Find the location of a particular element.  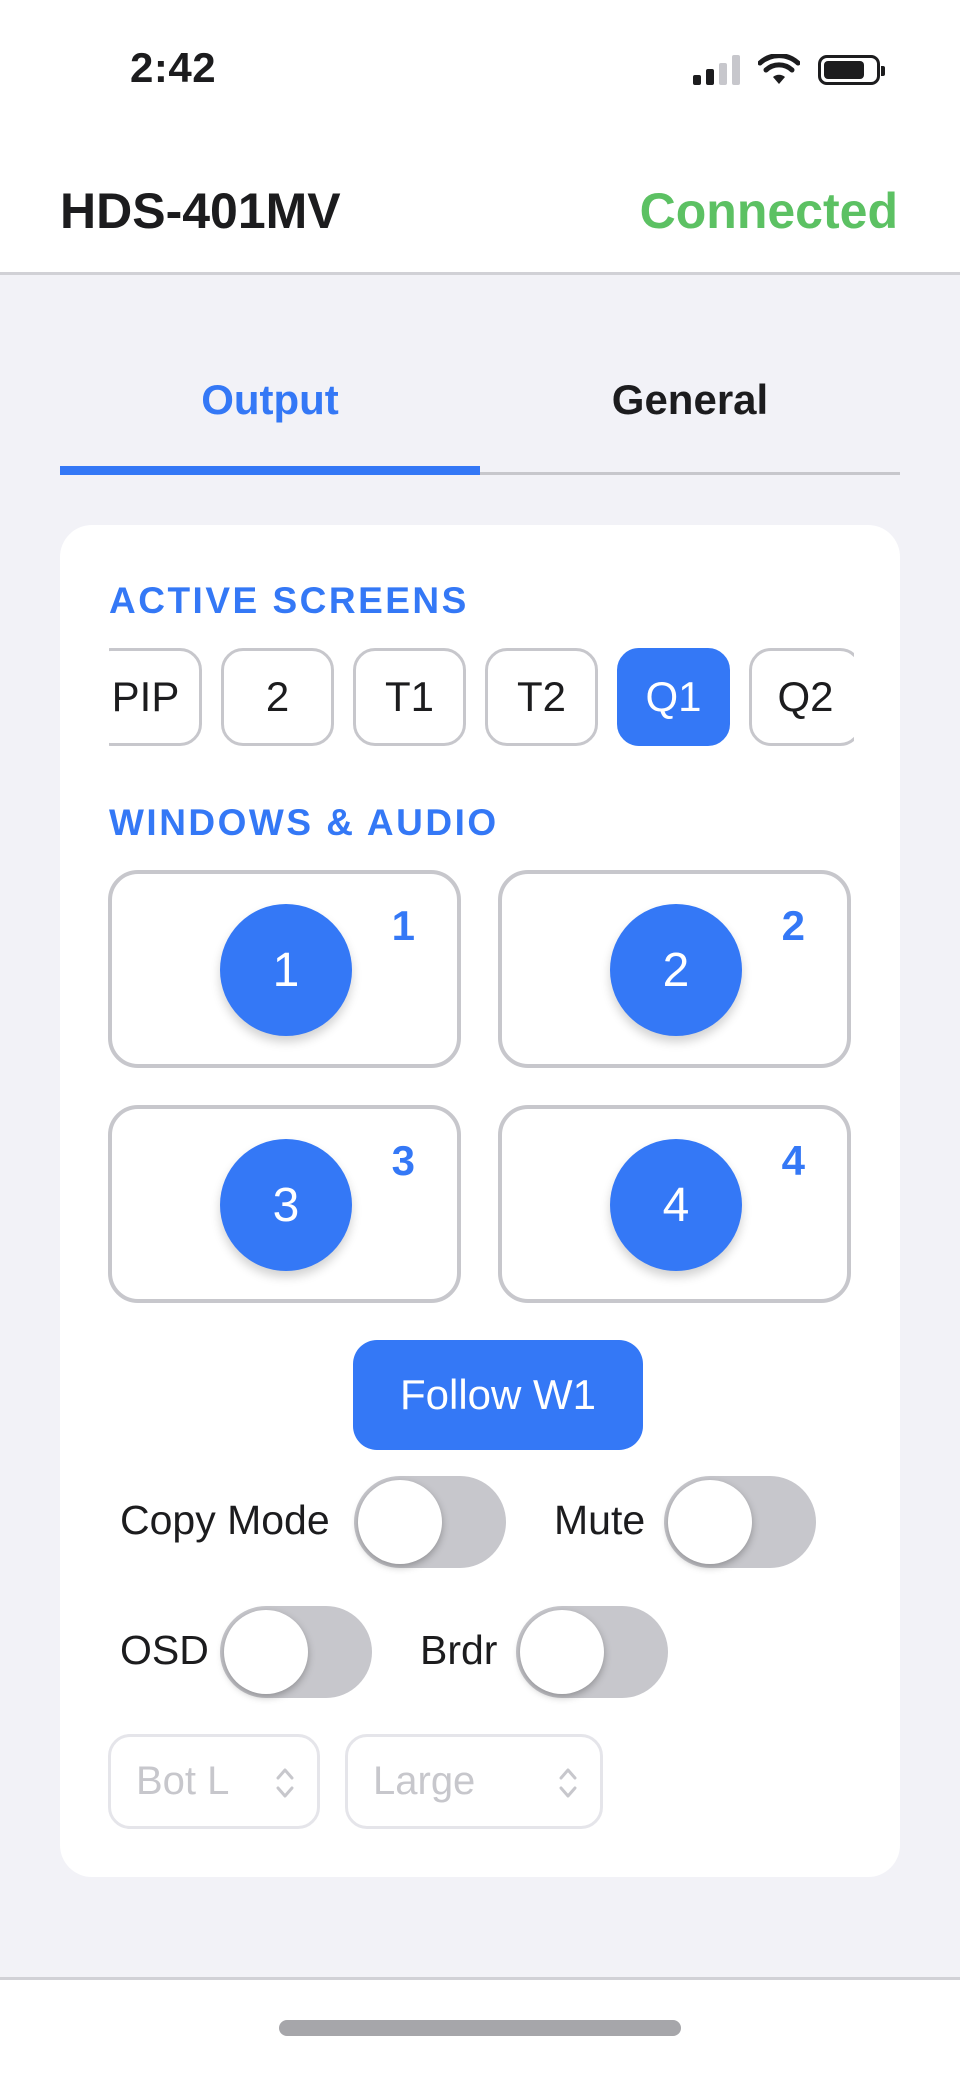

status-time: 2:42 is located at coordinates (173, 67).